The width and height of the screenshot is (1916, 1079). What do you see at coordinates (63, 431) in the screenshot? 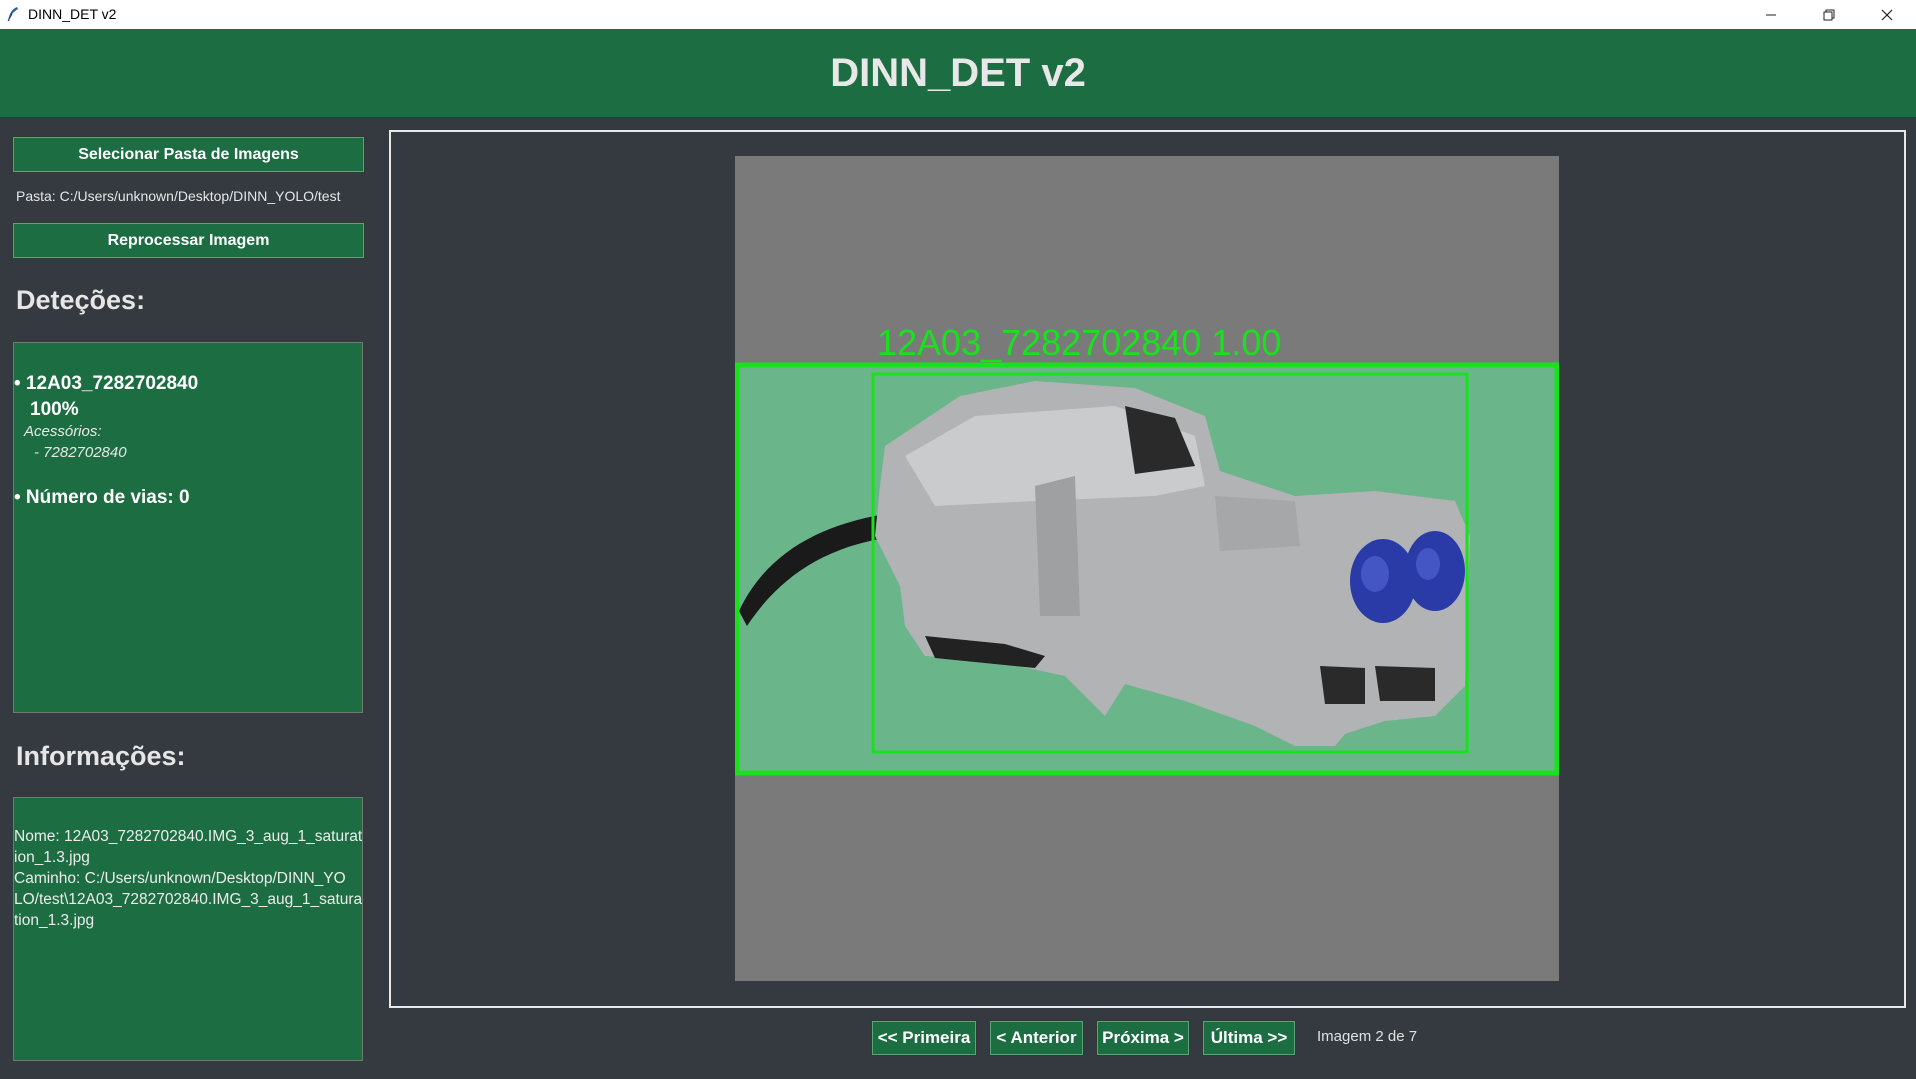
I see `accessories-label: Acessórios:` at bounding box center [63, 431].